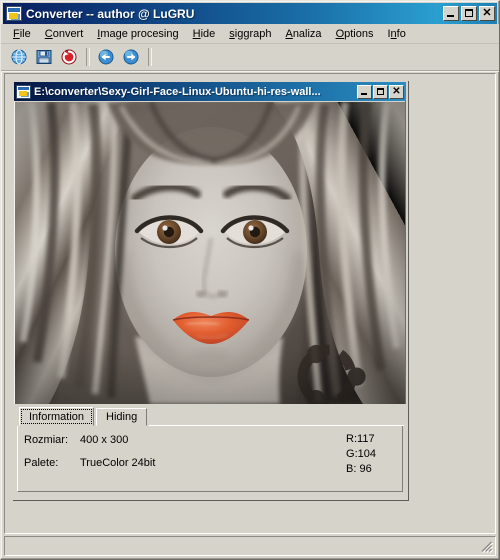 The height and width of the screenshot is (560, 500). I want to click on open-globe-button, so click(18, 57).